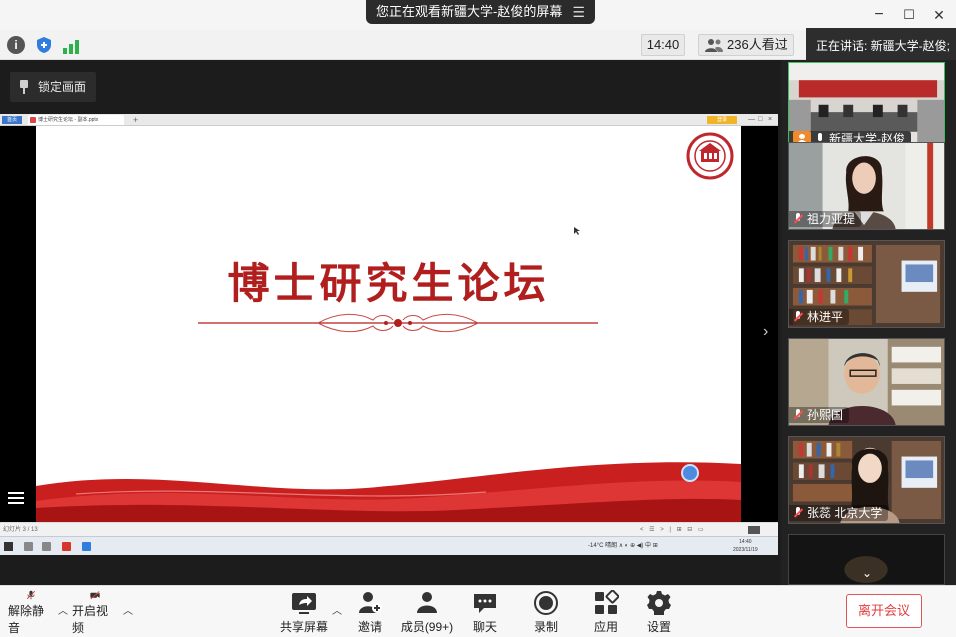 The height and width of the screenshot is (637, 956). What do you see at coordinates (866, 106) in the screenshot?
I see `participant-tile: 新疆大学-赵俊` at bounding box center [866, 106].